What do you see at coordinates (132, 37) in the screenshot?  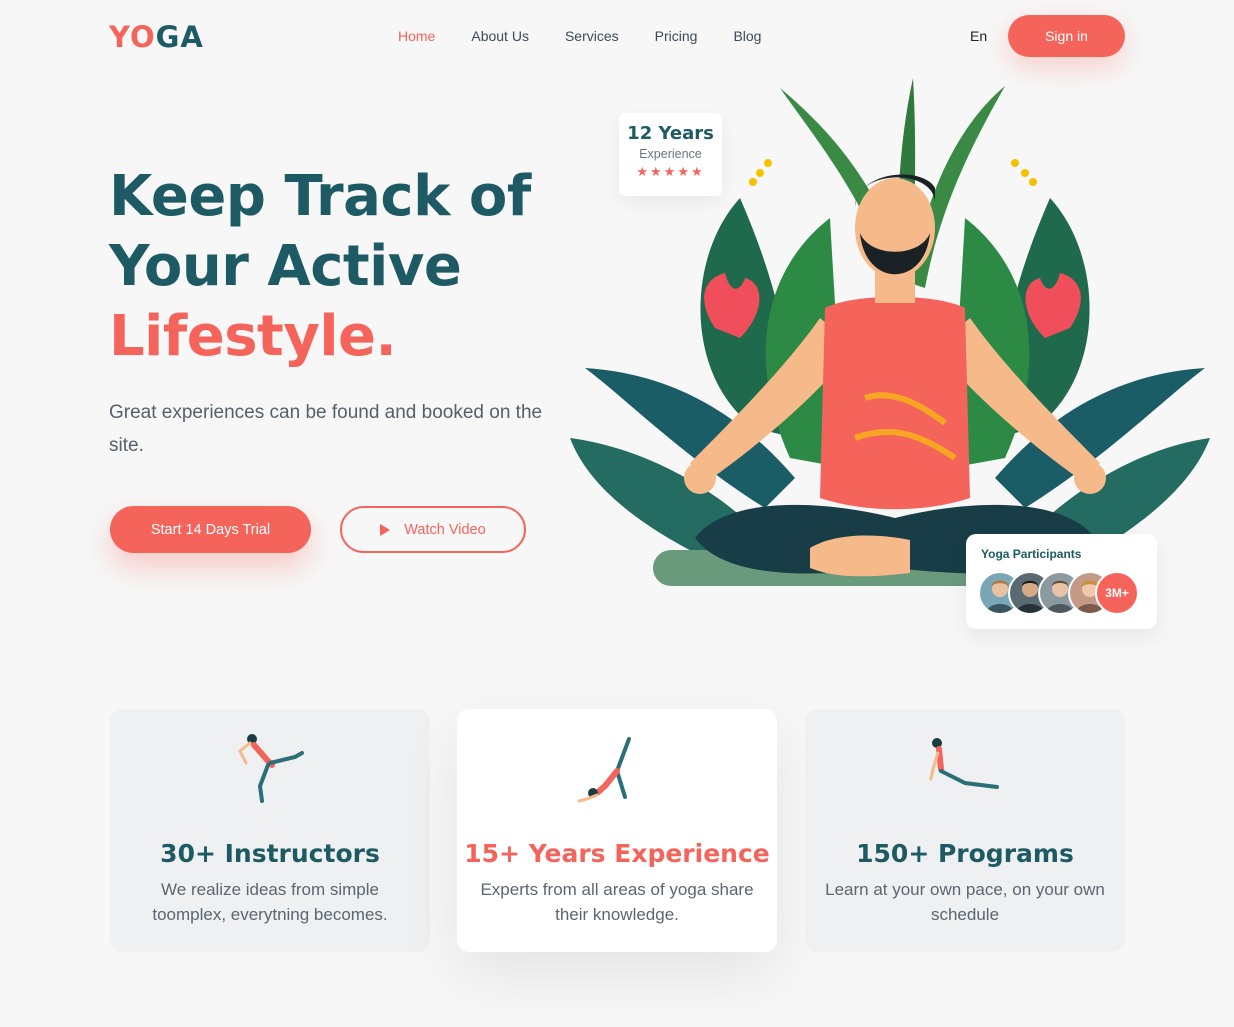 I see `logo-part-1: YO` at bounding box center [132, 37].